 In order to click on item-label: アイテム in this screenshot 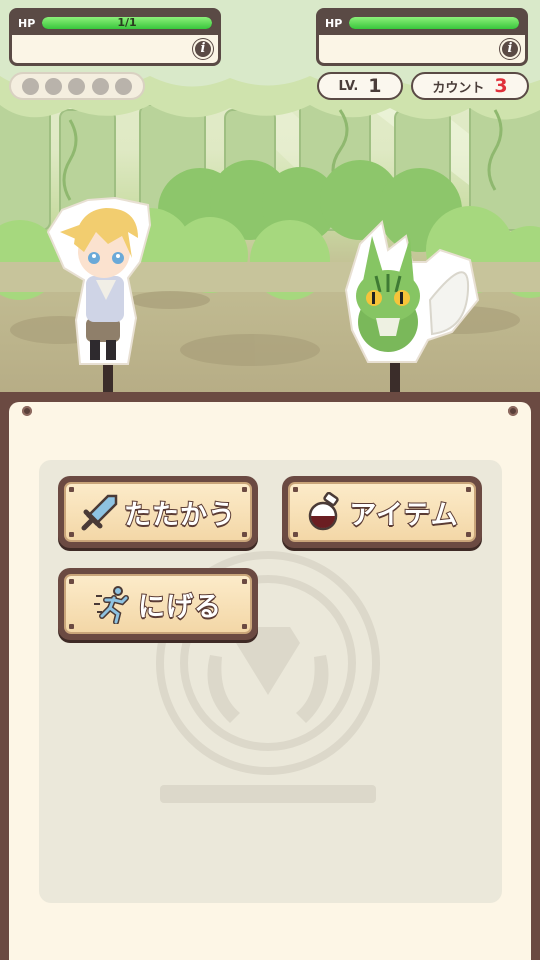, I will do `click(403, 515)`.